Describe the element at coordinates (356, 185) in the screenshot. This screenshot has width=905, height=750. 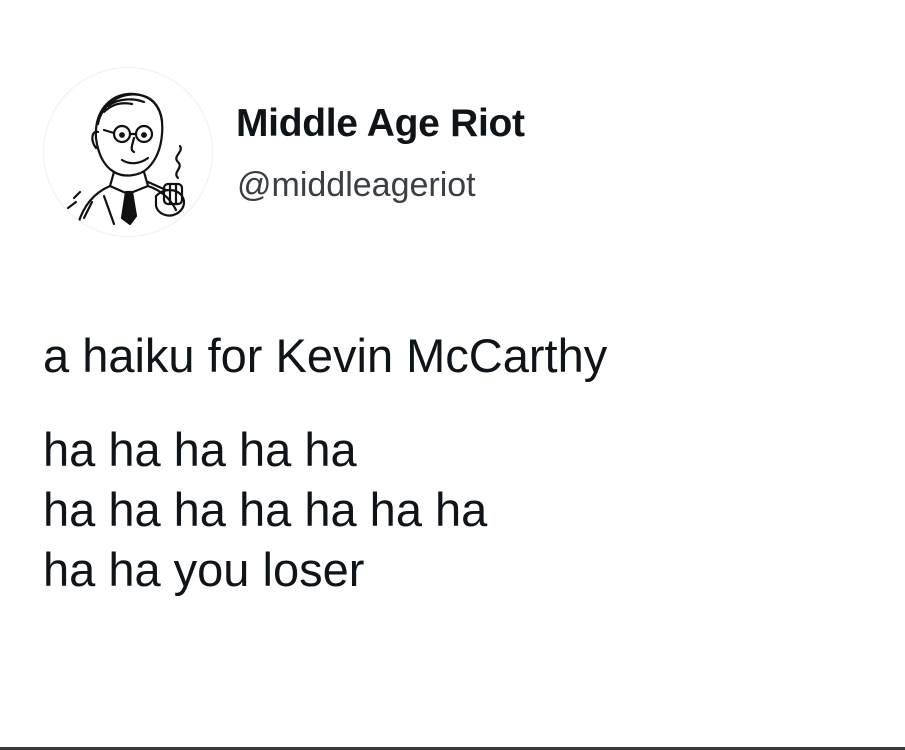
I see `author-handle: @middleageriot` at that location.